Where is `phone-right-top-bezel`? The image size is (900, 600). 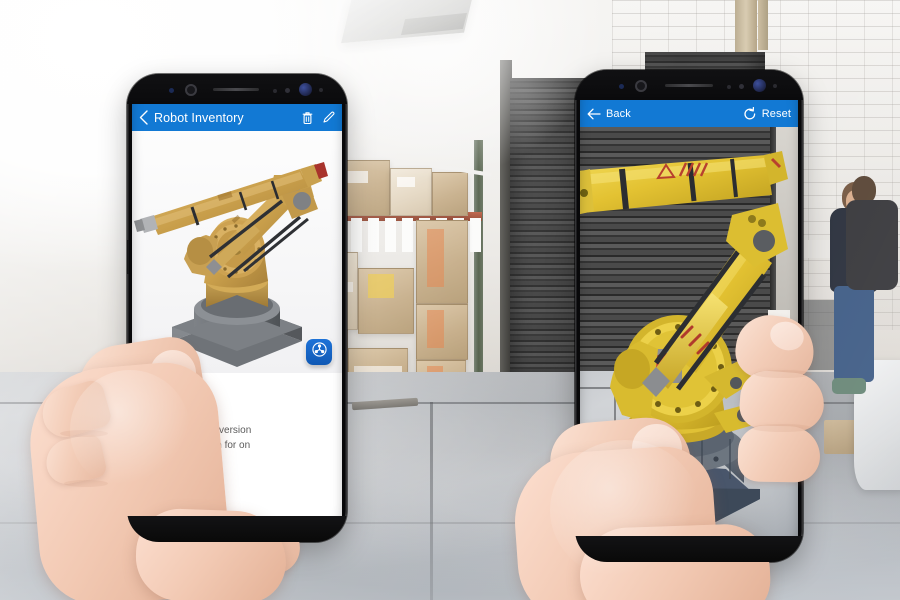 phone-right-top-bezel is located at coordinates (689, 85).